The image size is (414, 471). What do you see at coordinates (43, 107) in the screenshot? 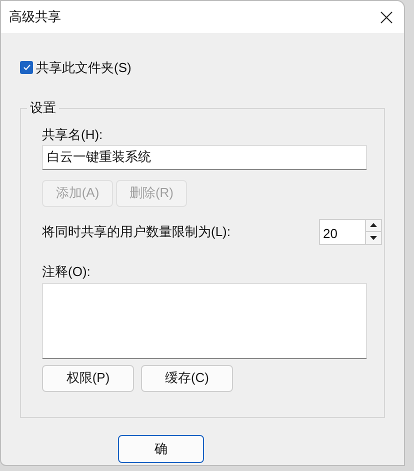
I see `group-legend: 设置` at bounding box center [43, 107].